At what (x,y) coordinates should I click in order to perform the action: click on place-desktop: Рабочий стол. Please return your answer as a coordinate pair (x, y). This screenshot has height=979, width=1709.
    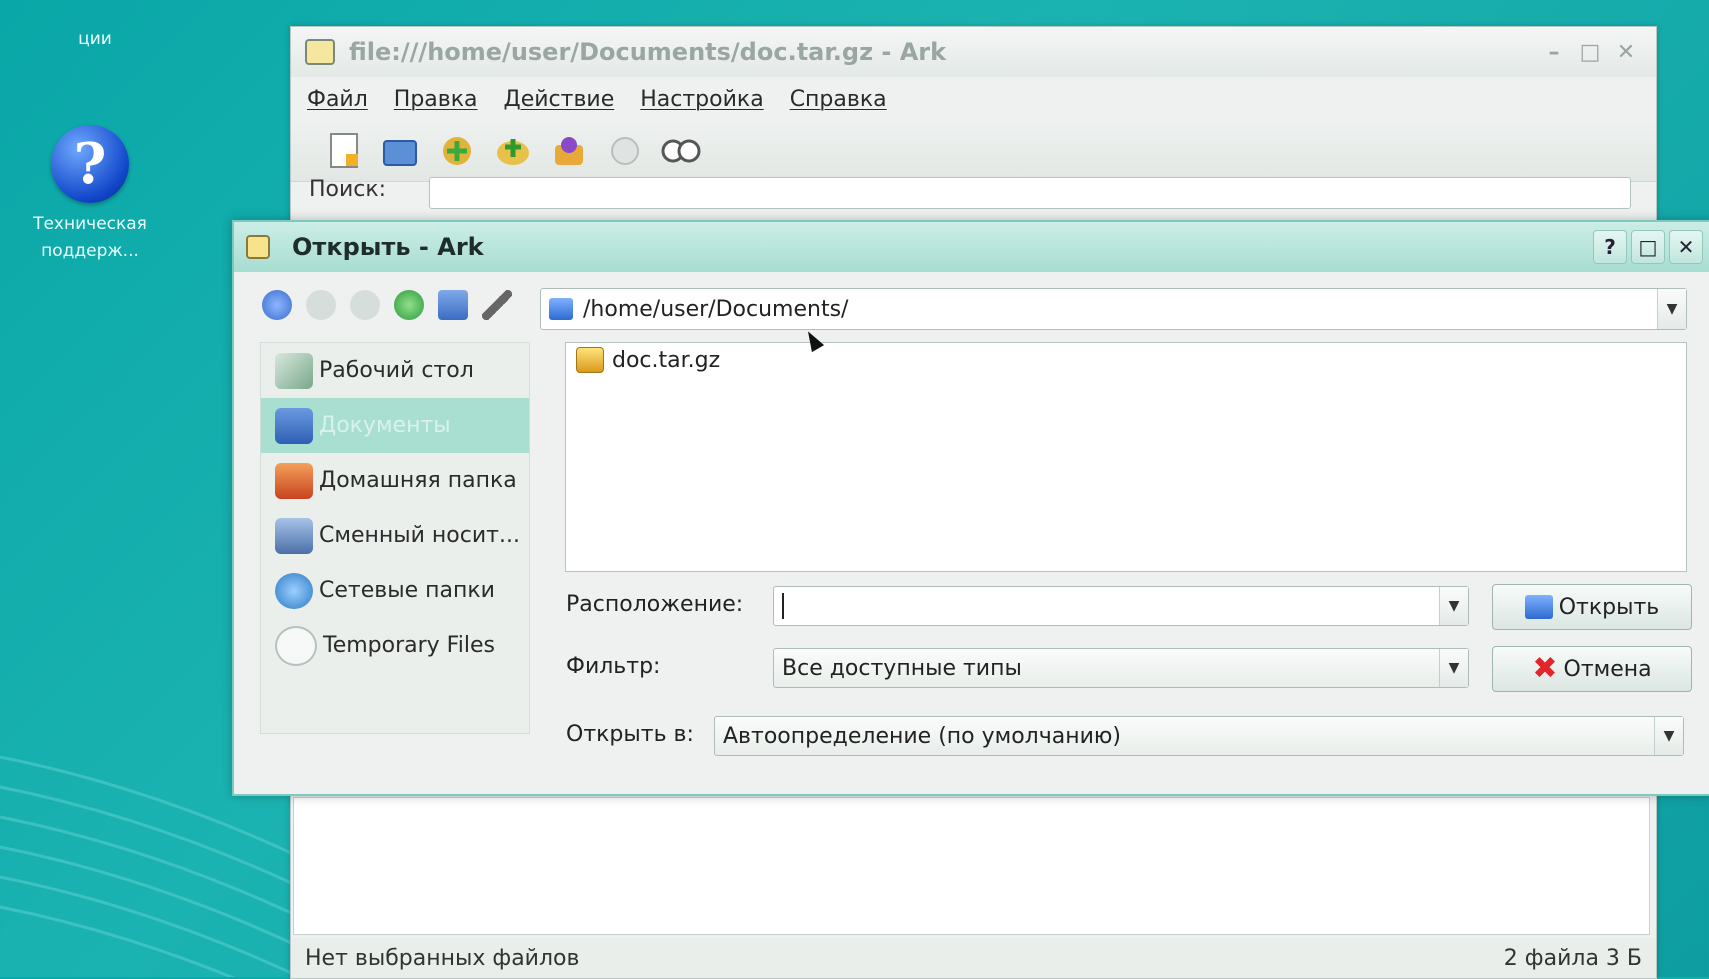
    Looking at the image, I should click on (395, 370).